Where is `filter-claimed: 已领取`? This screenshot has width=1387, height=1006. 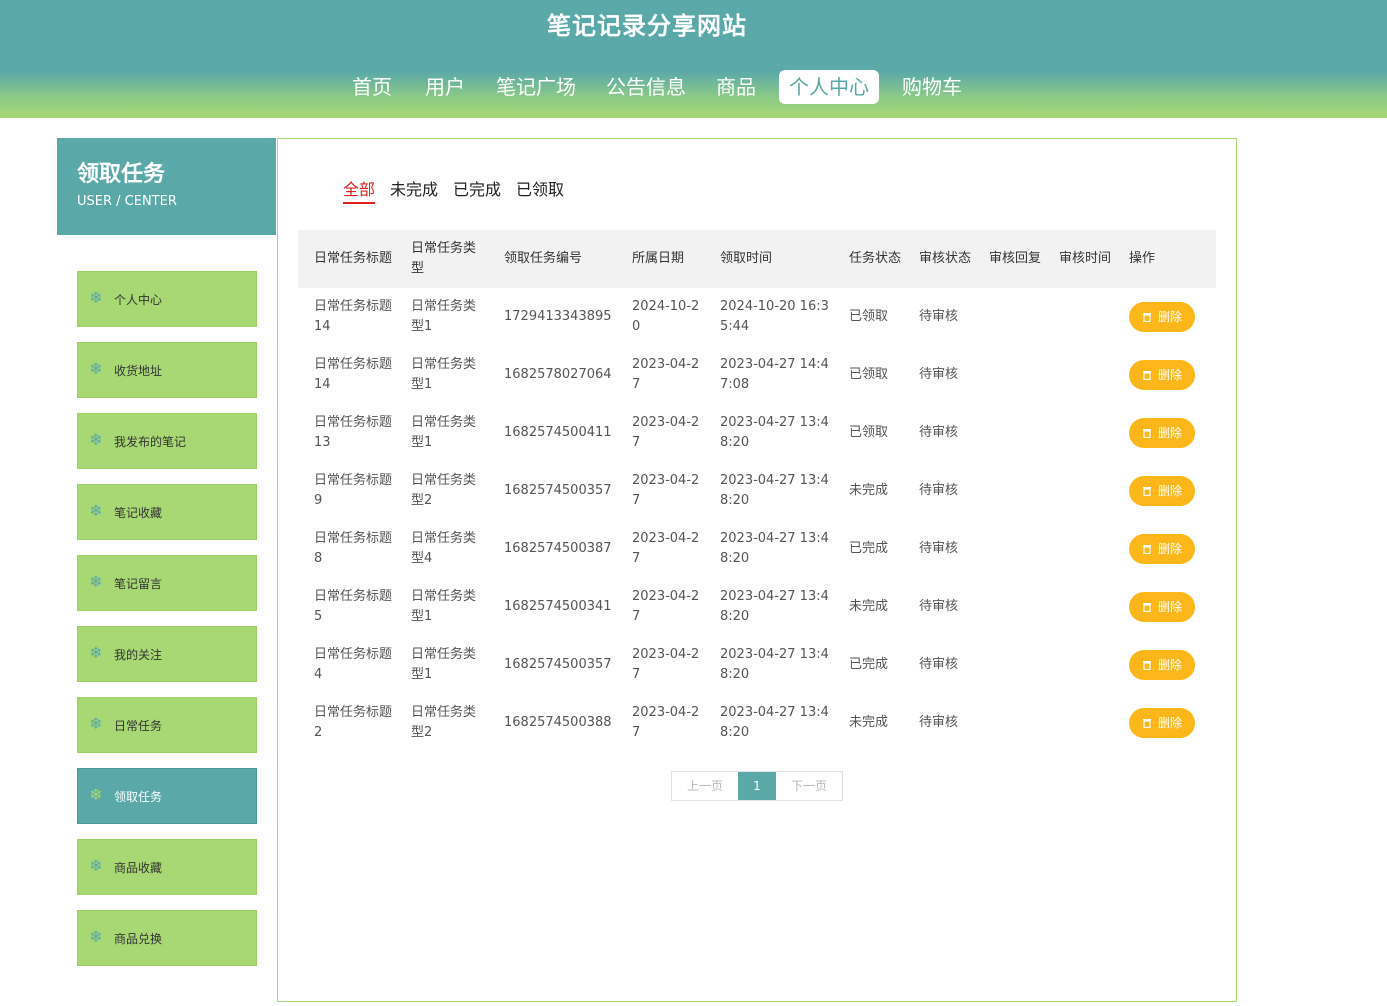
filter-claimed: 已领取 is located at coordinates (540, 190).